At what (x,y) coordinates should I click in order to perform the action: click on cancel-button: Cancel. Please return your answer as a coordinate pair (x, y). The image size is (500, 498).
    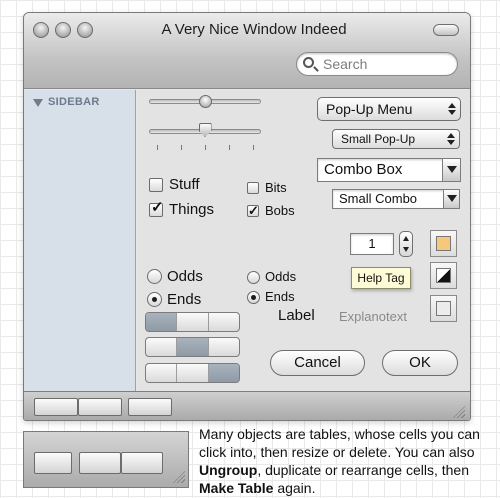
    Looking at the image, I should click on (317, 363).